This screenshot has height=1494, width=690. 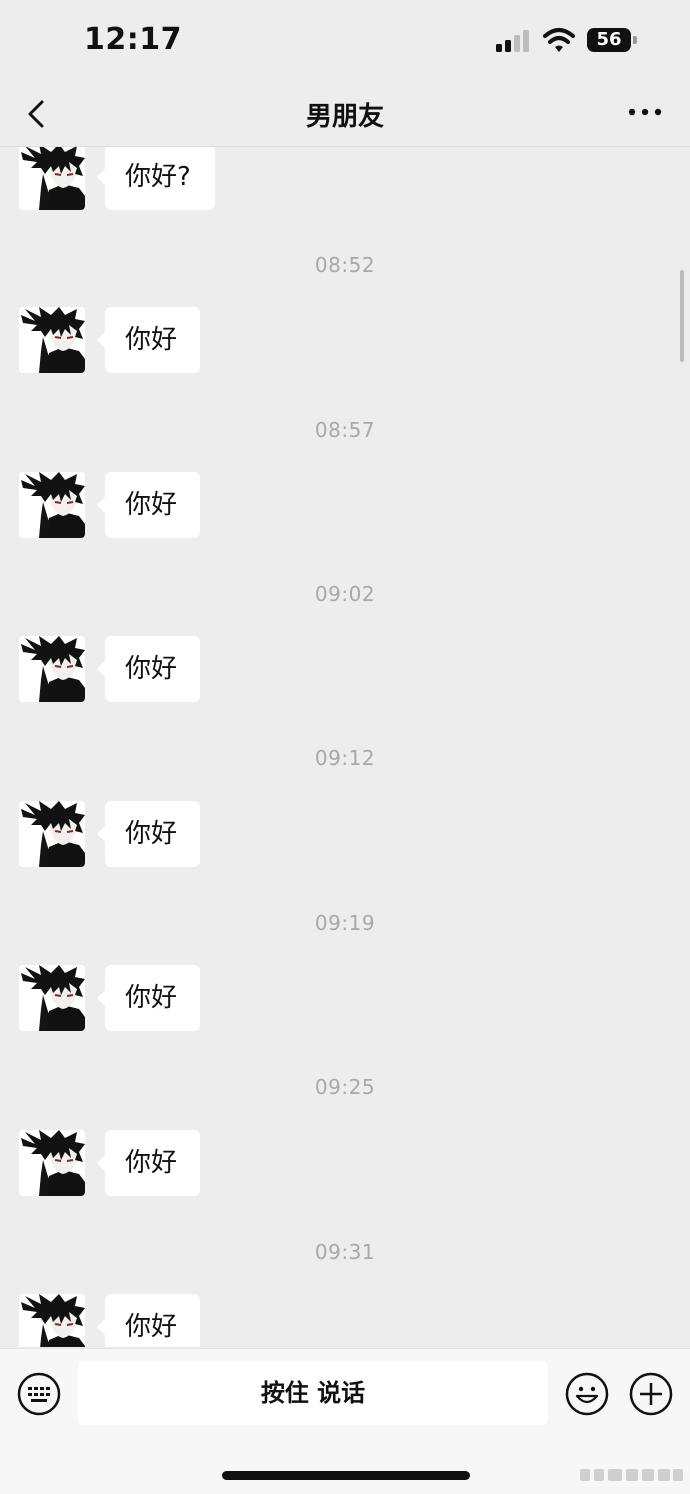 What do you see at coordinates (346, 1475) in the screenshot?
I see `home-indicator` at bounding box center [346, 1475].